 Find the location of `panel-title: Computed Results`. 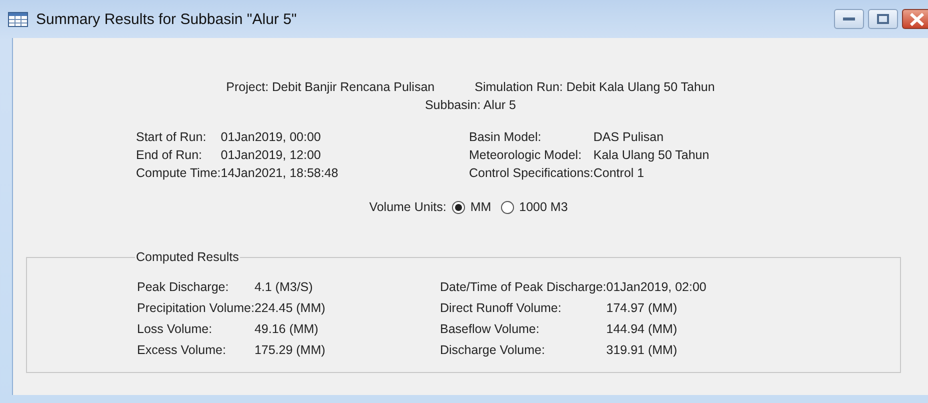

panel-title: Computed Results is located at coordinates (187, 257).